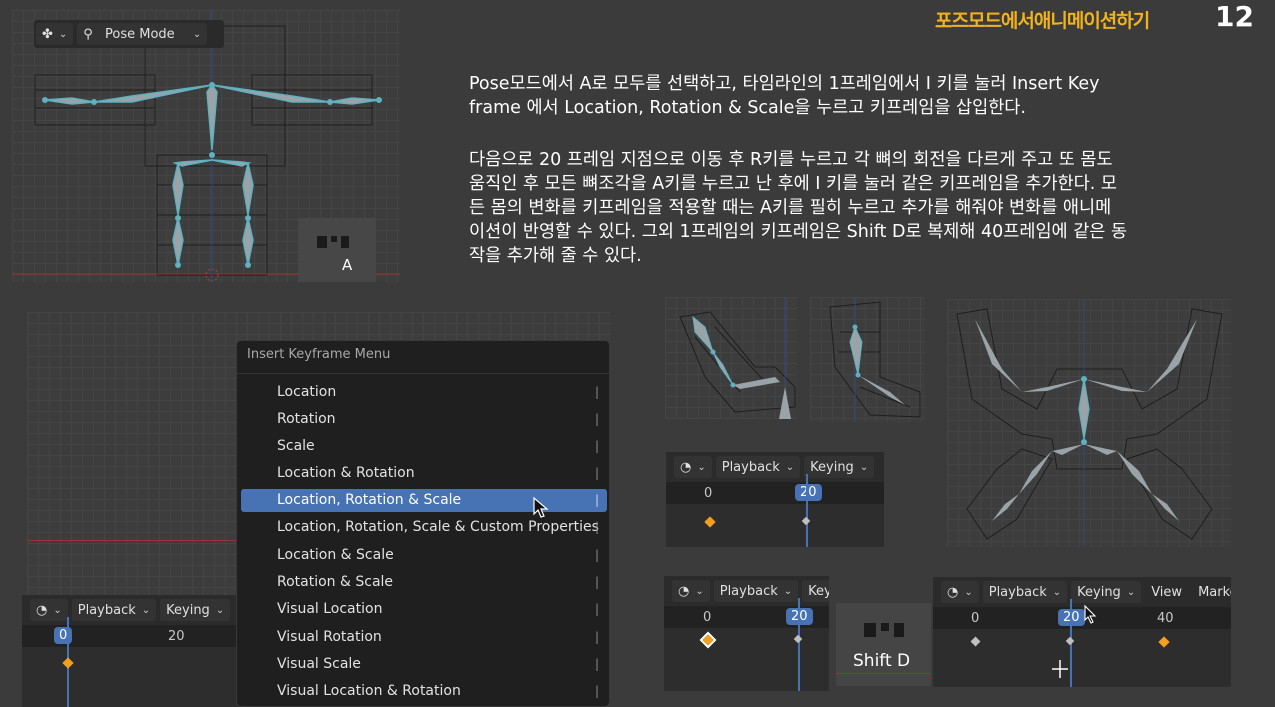 This screenshot has width=1275, height=707. Describe the element at coordinates (63, 635) in the screenshot. I see `current-frame-indicator: 0` at that location.